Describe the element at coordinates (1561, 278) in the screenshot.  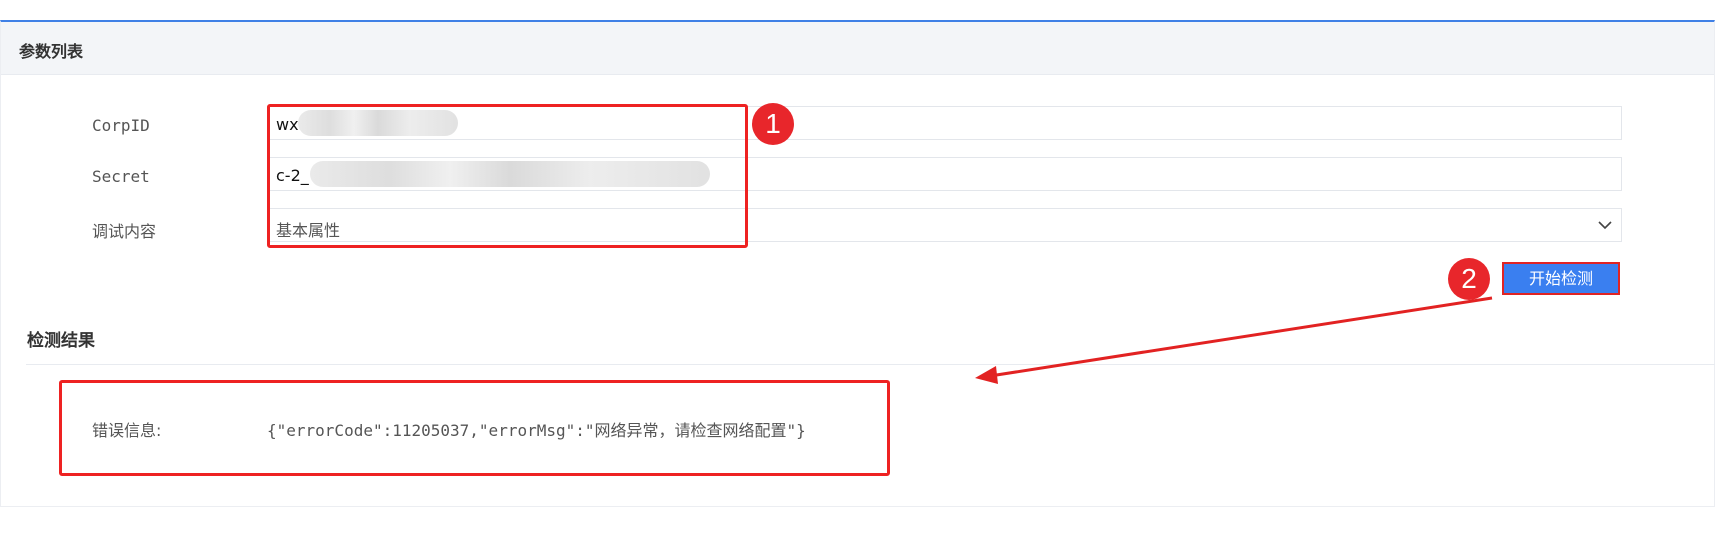
I see `start-detection-button: 开始检测` at that location.